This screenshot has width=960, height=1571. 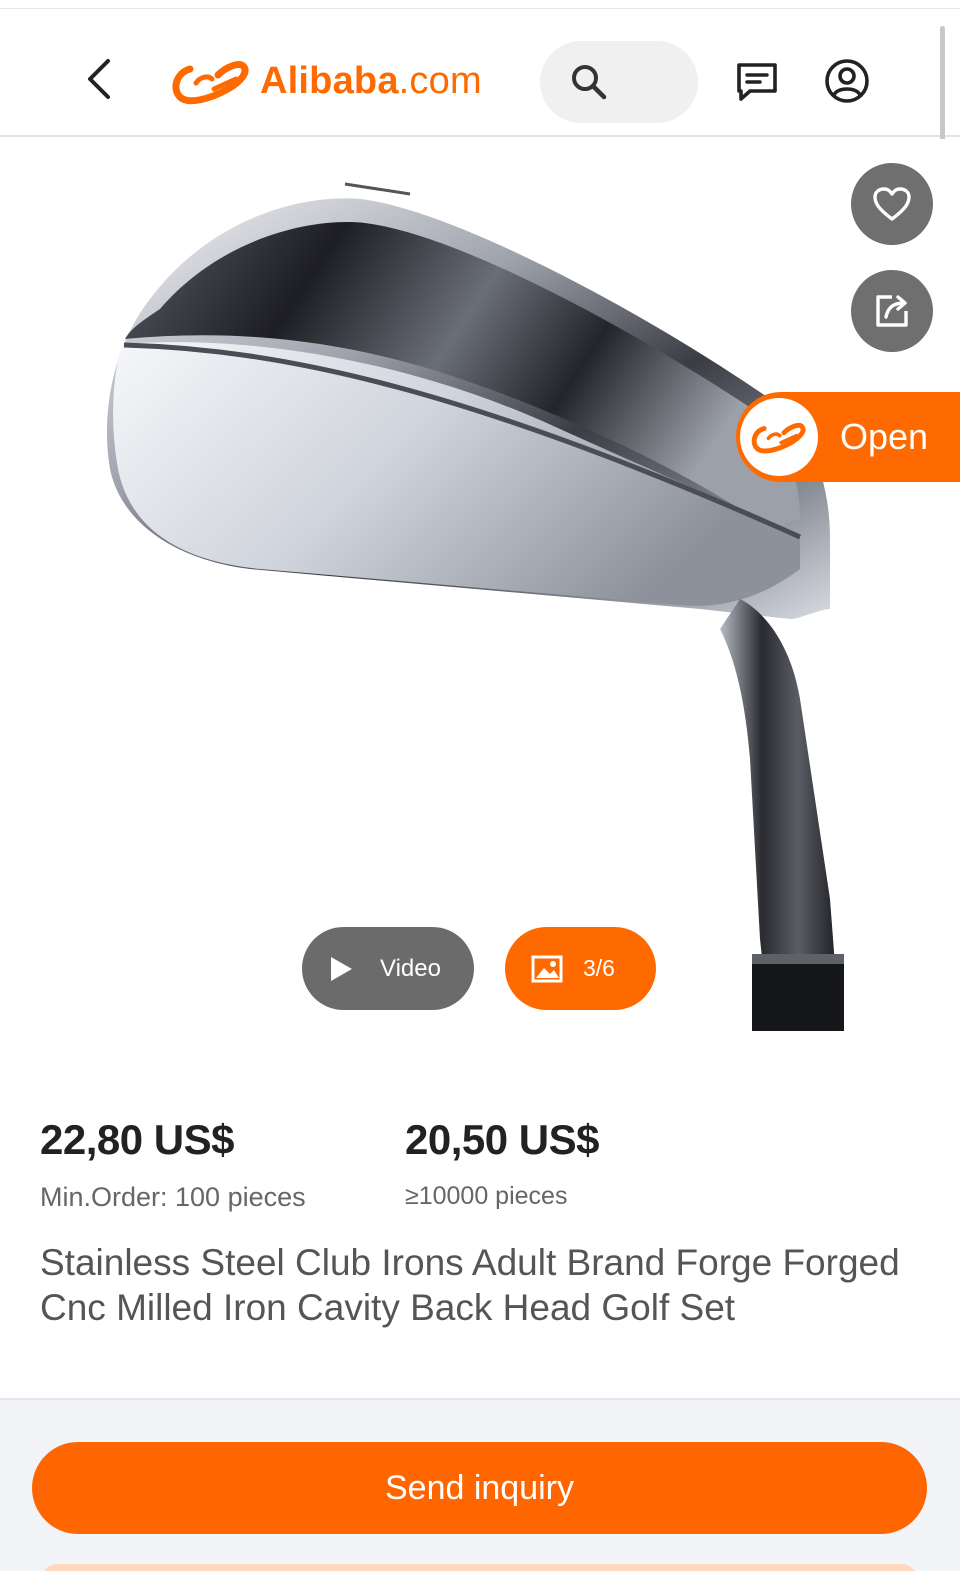 What do you see at coordinates (942, 90) in the screenshot?
I see `page-scrollbar` at bounding box center [942, 90].